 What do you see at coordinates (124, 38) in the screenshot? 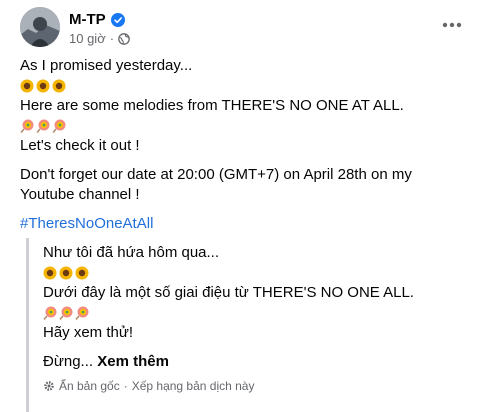
I see `globe-icon` at bounding box center [124, 38].